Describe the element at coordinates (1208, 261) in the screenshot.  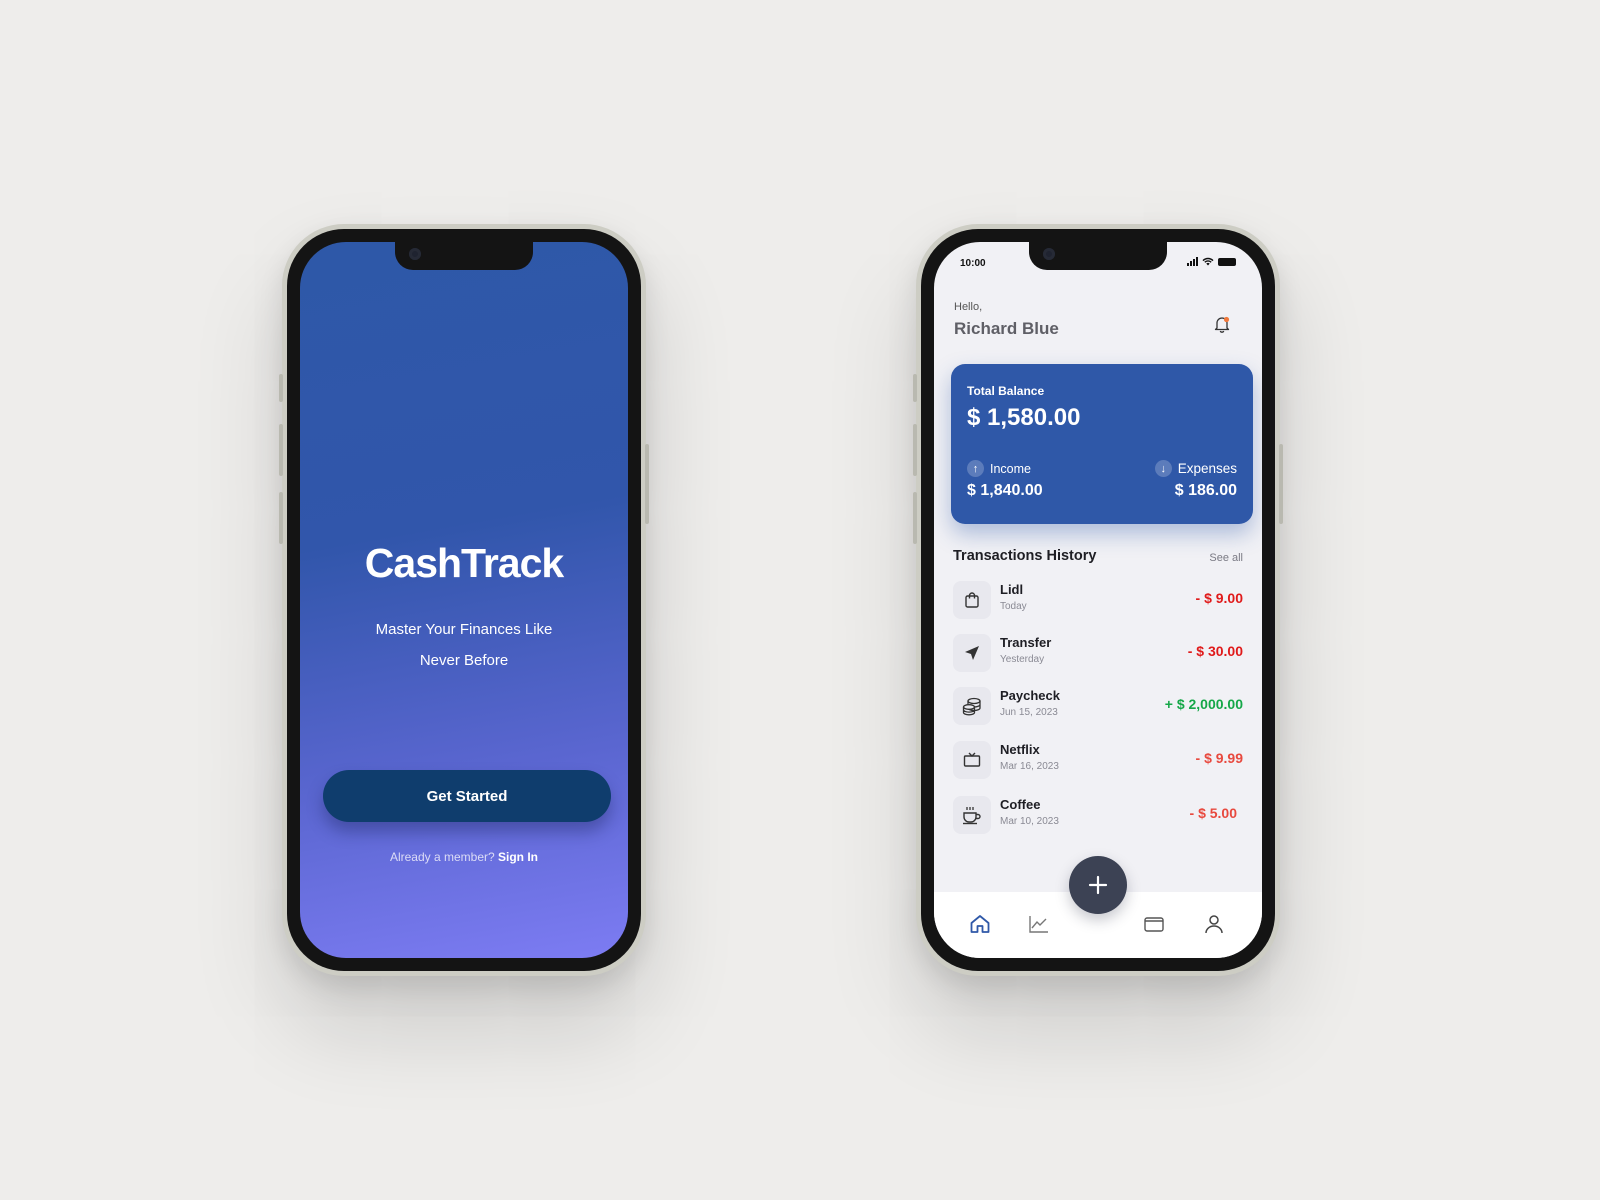
I see `wifi-icon` at that location.